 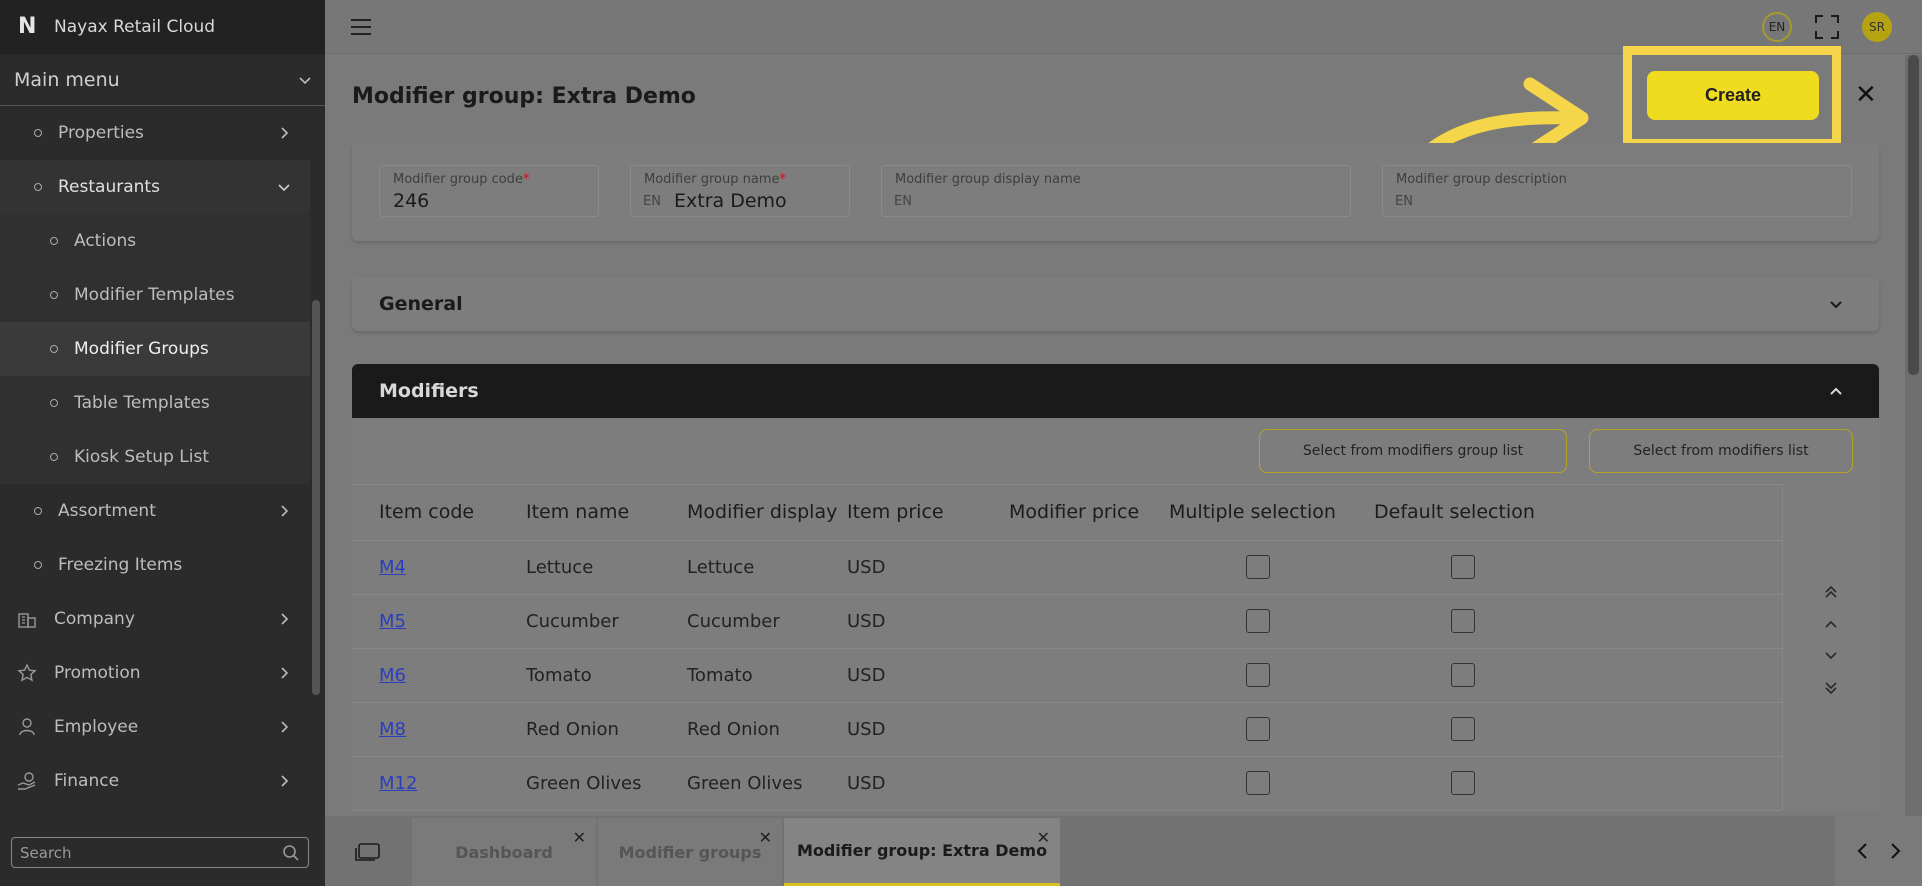 I want to click on name-value: Extra Demo, so click(x=730, y=201).